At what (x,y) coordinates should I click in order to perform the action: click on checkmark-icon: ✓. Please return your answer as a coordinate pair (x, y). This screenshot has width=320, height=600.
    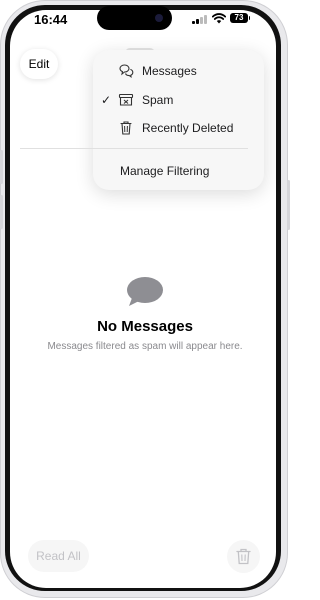
    Looking at the image, I should click on (106, 100).